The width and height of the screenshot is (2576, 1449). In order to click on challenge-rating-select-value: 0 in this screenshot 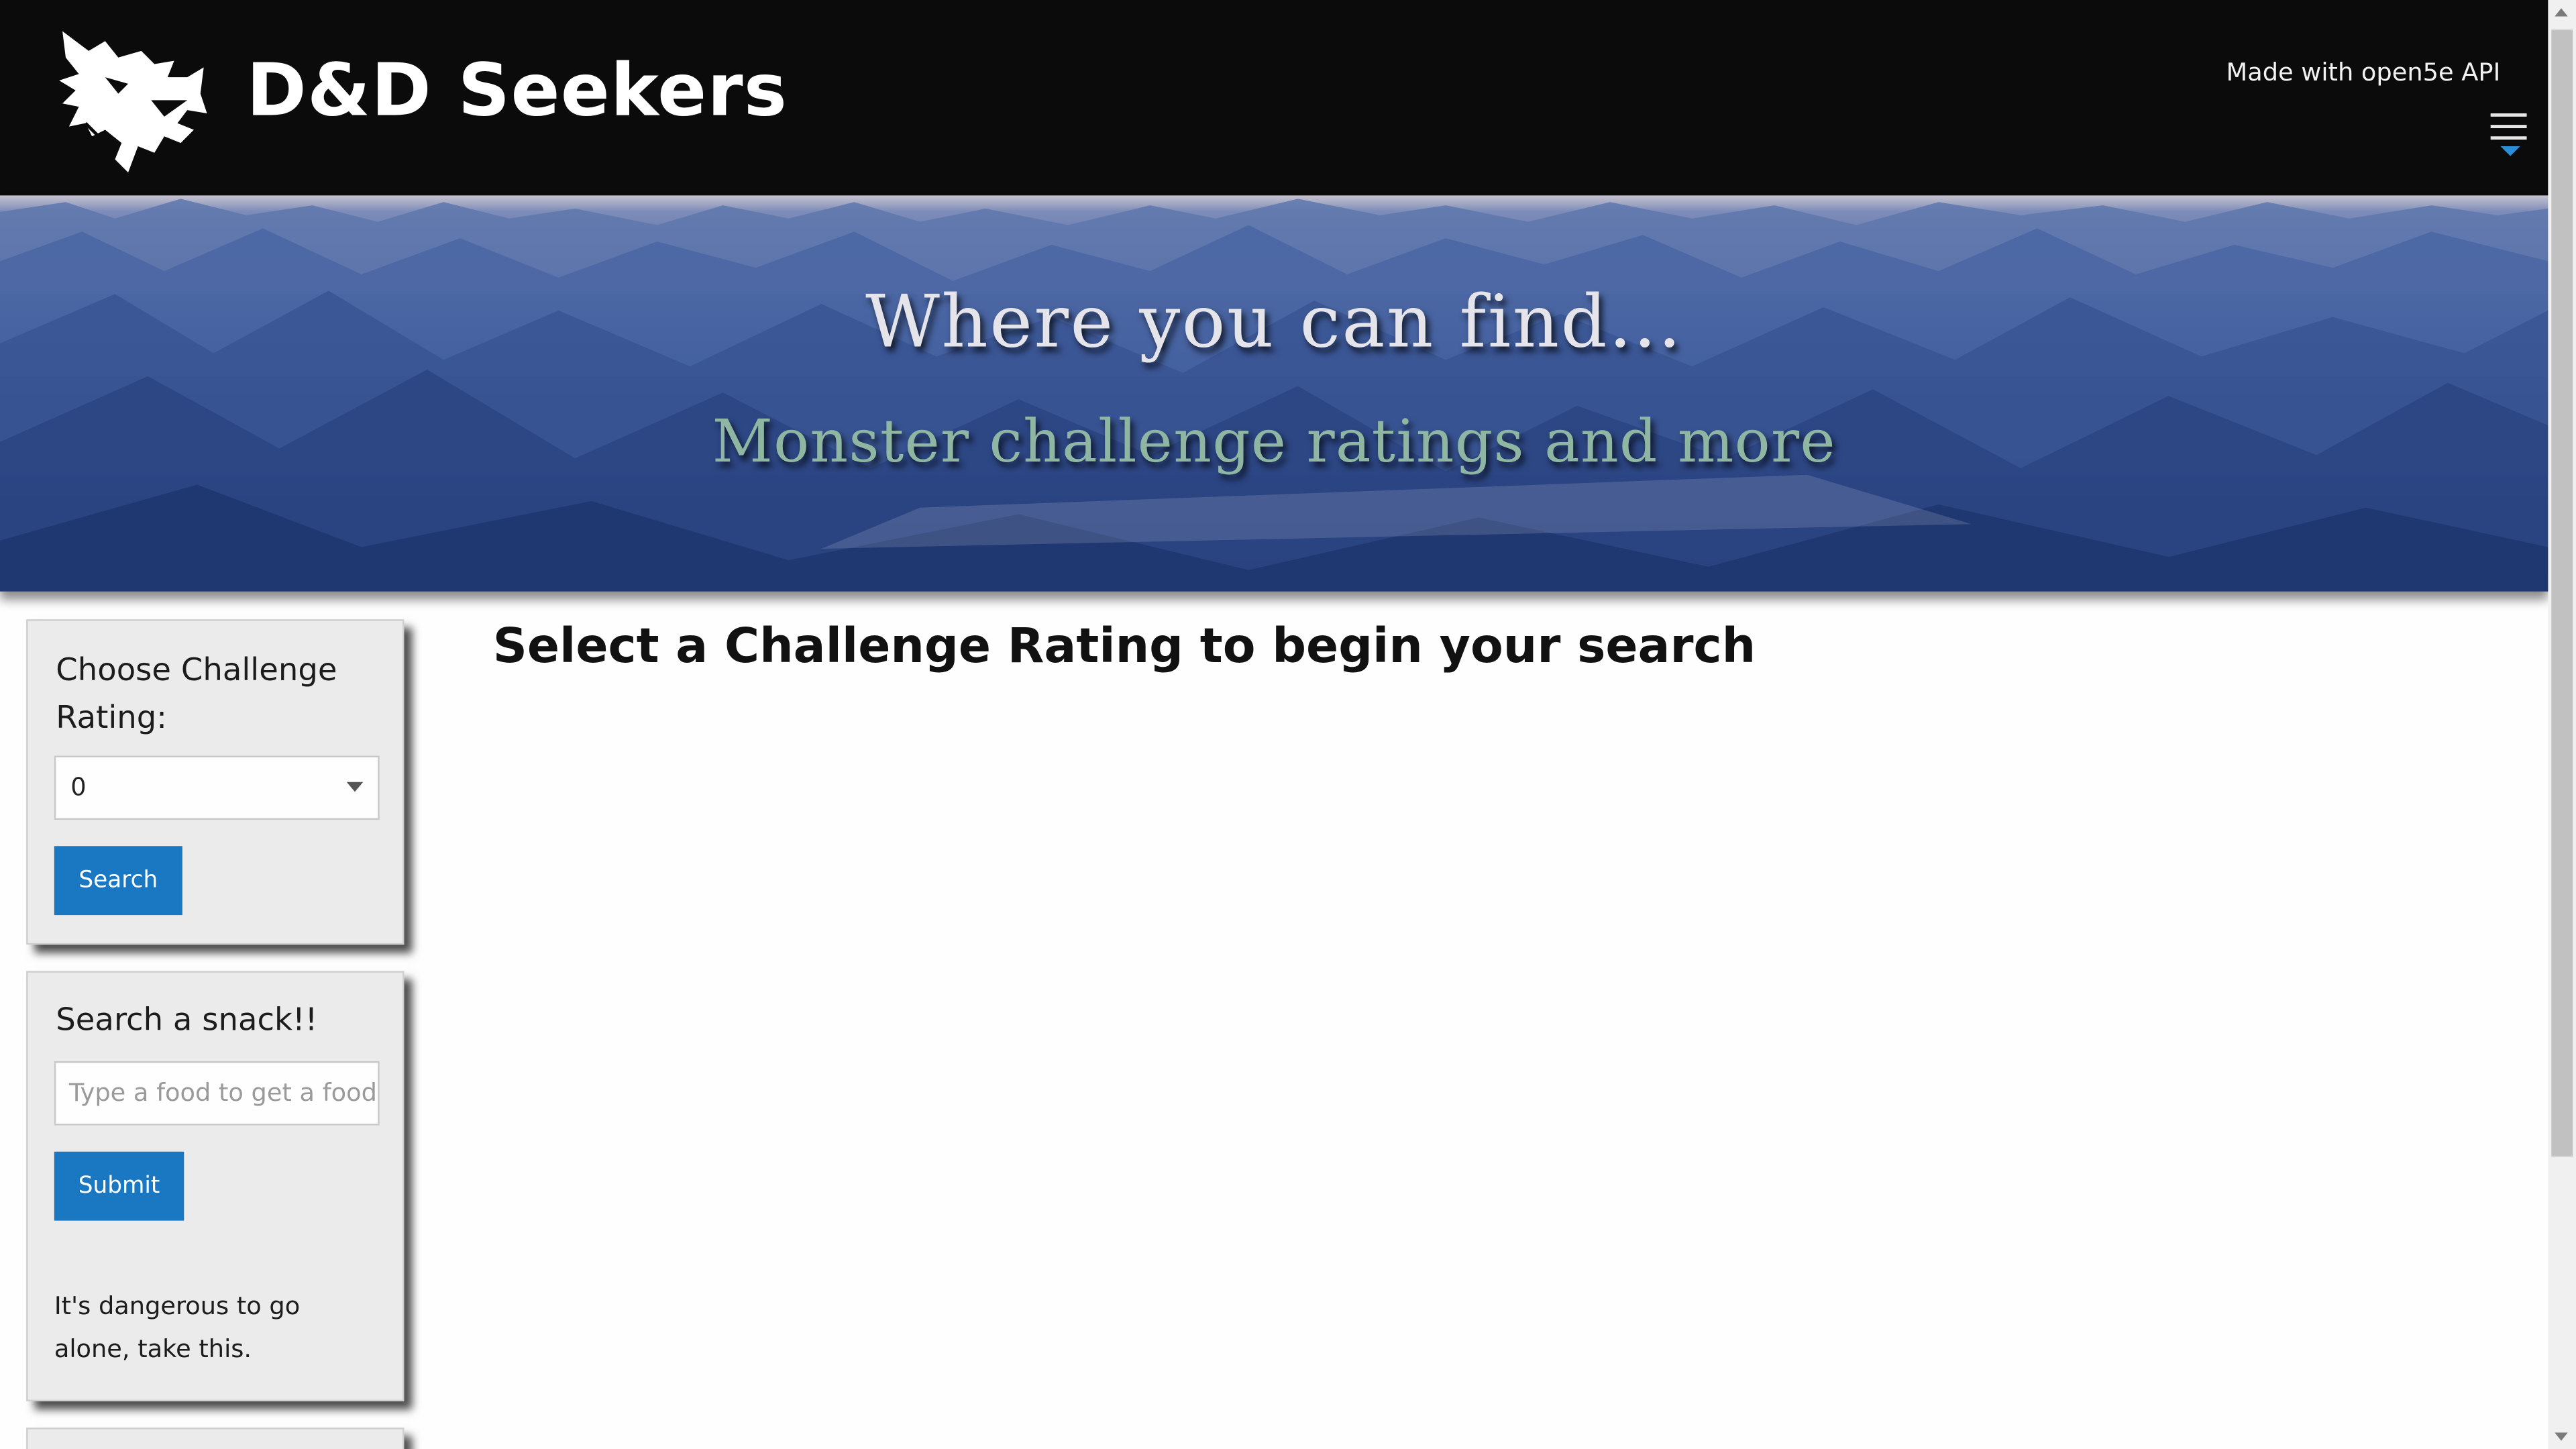, I will do `click(78, 787)`.